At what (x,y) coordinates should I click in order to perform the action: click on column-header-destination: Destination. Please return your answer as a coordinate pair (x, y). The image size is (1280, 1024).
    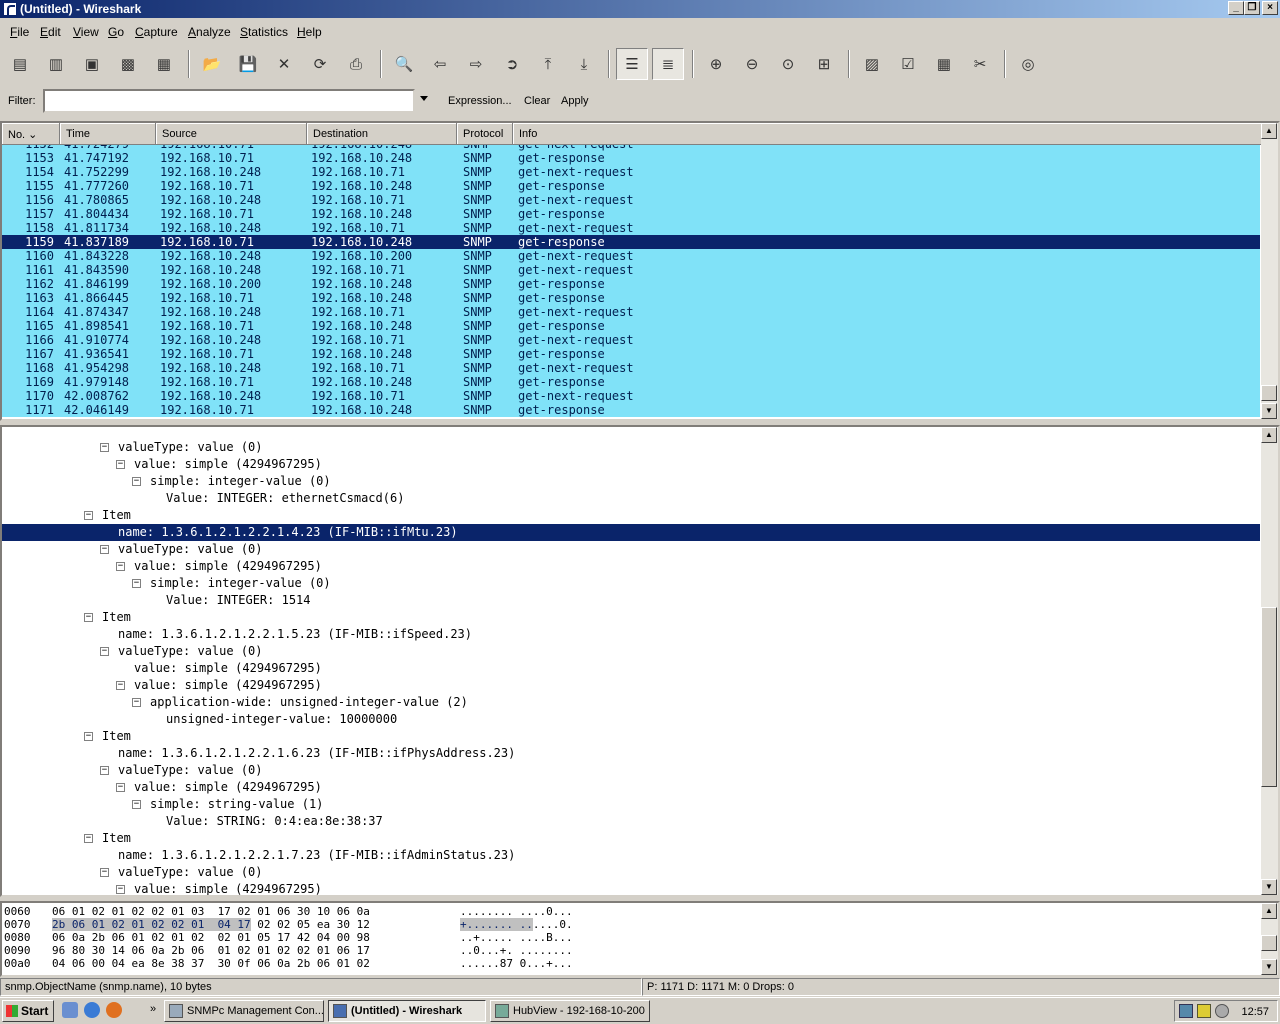
    Looking at the image, I should click on (382, 134).